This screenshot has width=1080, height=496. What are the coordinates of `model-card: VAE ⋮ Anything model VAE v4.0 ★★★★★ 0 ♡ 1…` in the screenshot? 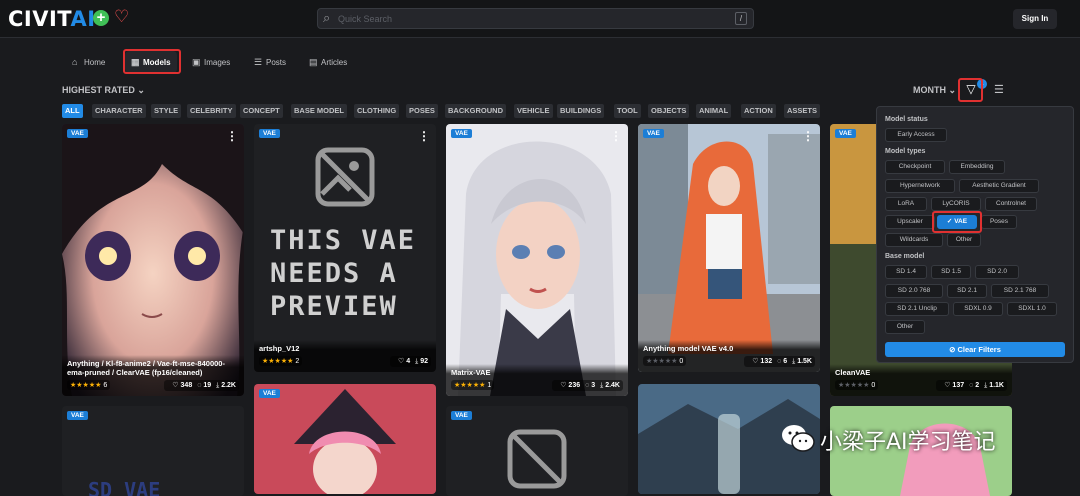 It's located at (729, 248).